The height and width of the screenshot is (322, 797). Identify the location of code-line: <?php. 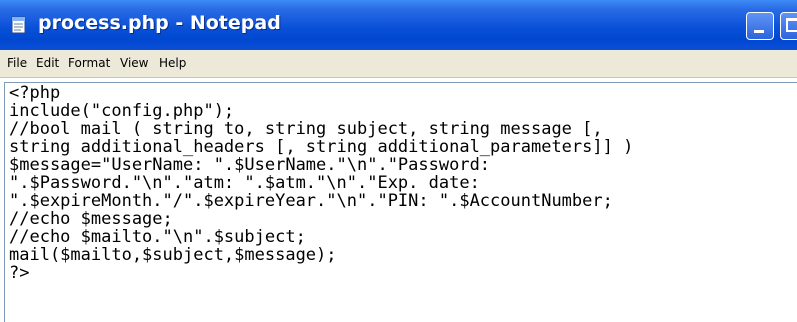
(35, 93).